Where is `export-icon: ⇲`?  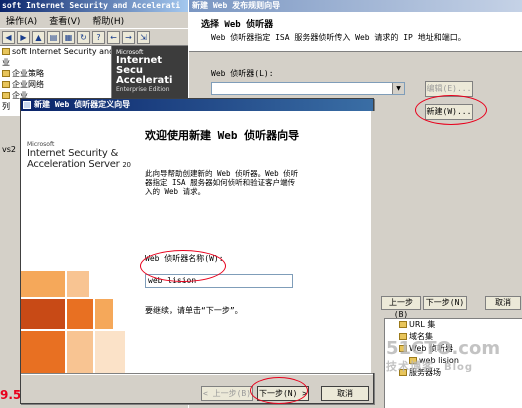 export-icon: ⇲ is located at coordinates (143, 37).